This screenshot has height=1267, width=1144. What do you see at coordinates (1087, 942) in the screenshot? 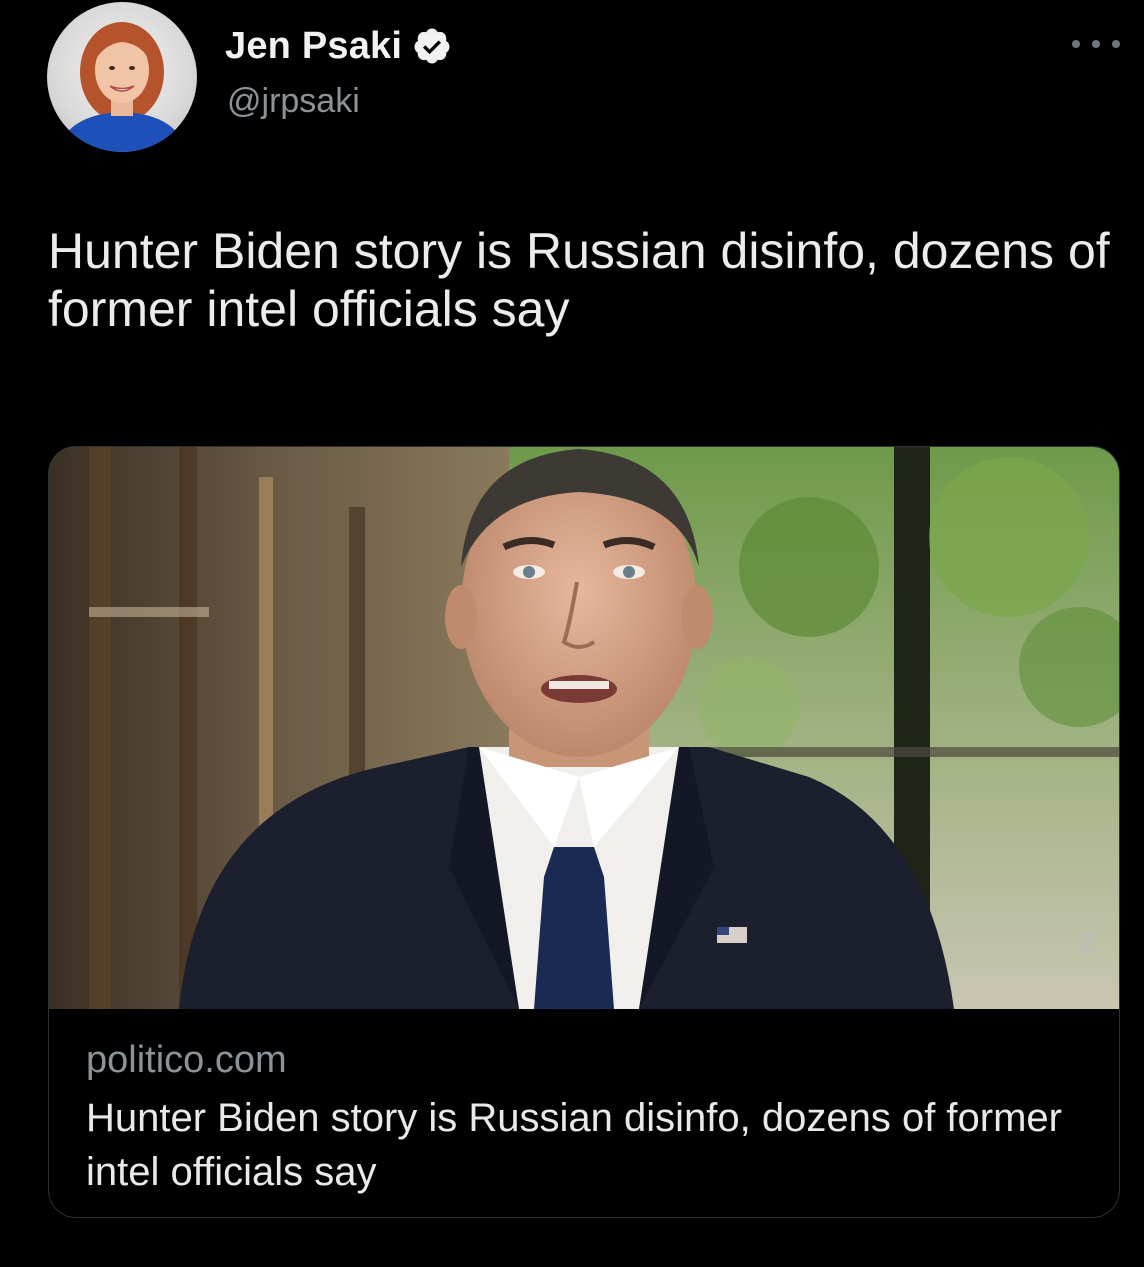
I see `svg-text: 2` at bounding box center [1087, 942].